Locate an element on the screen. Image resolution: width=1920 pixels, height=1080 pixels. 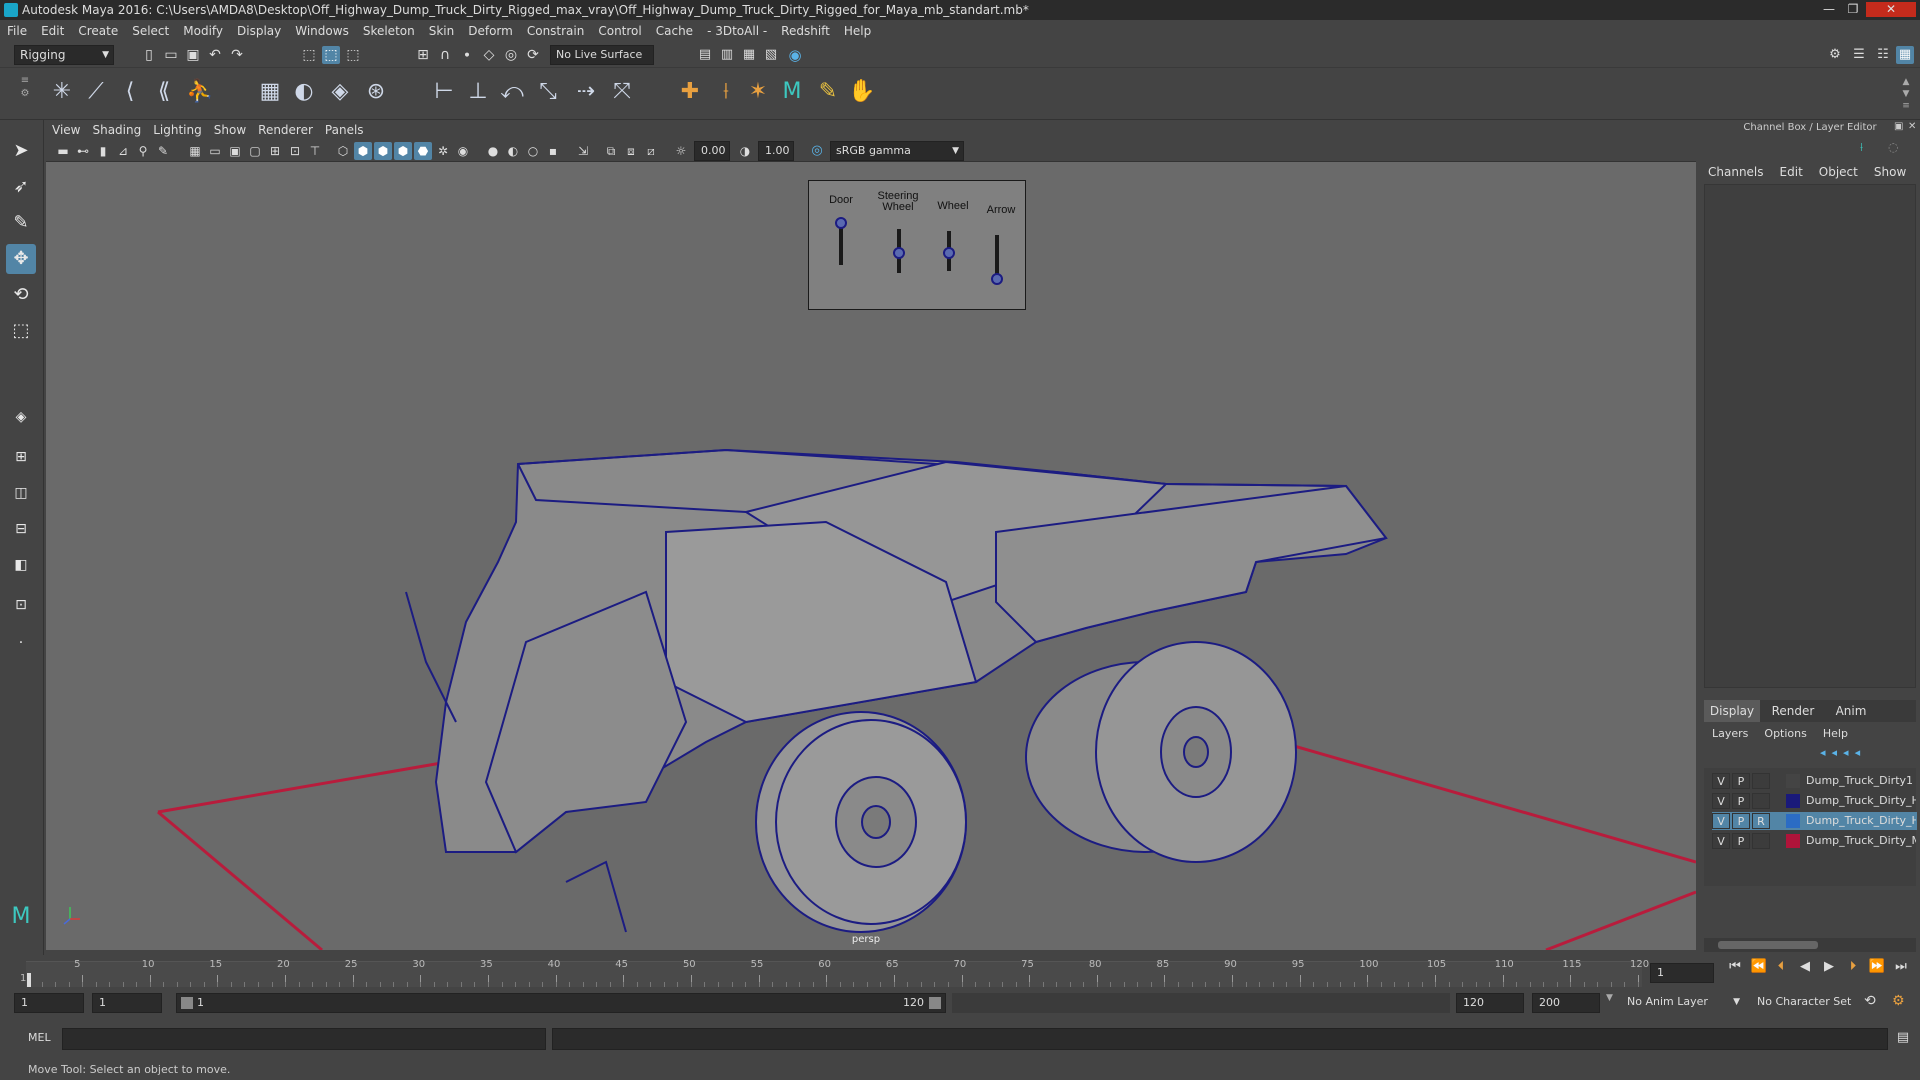
side-by-side-layout-icon: ◫ is located at coordinates (21, 493).